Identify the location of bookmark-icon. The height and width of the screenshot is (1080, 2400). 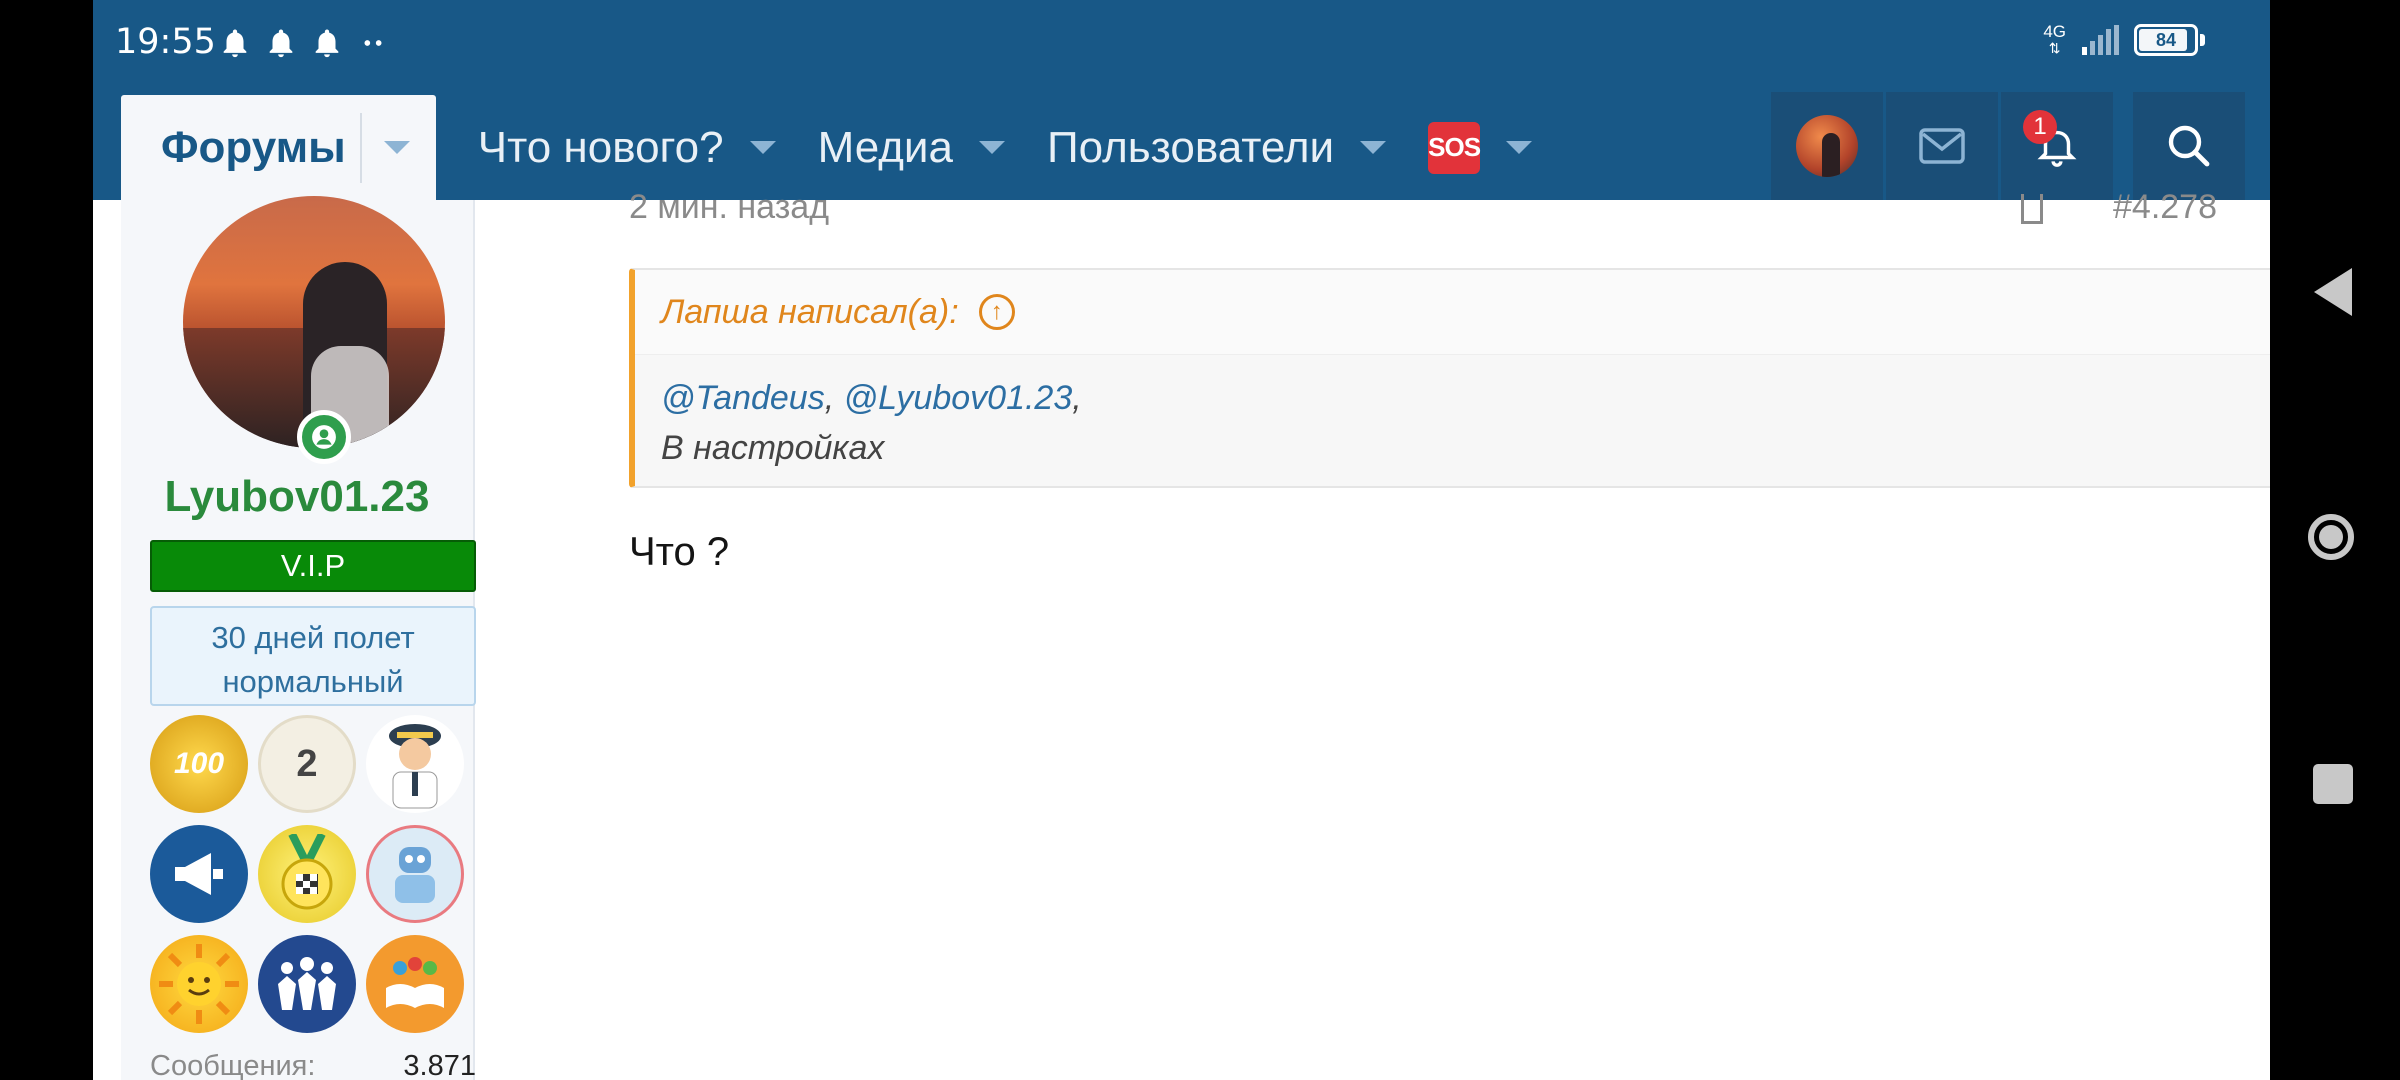
(2032, 209).